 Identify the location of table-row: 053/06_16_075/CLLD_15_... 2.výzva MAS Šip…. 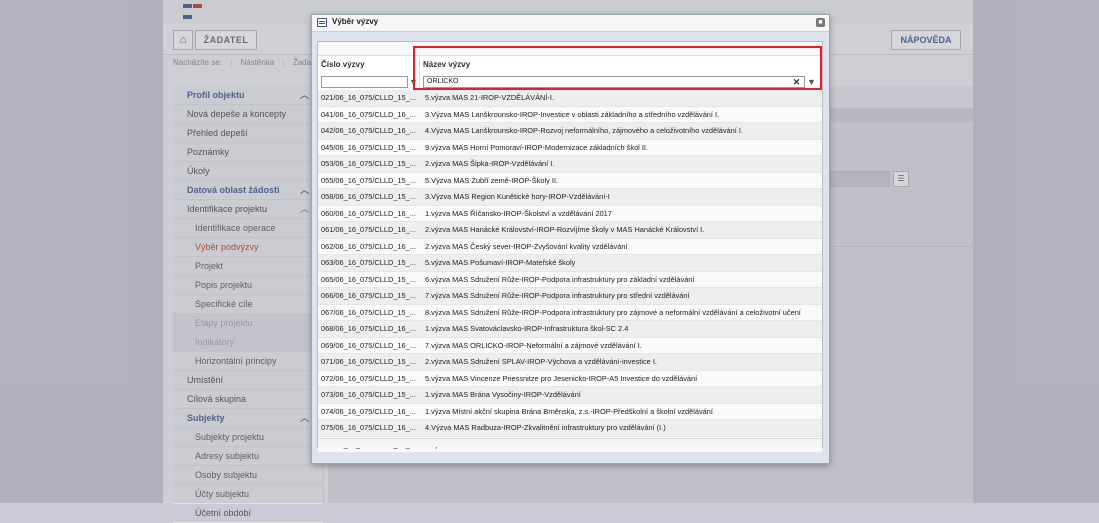
(570, 164).